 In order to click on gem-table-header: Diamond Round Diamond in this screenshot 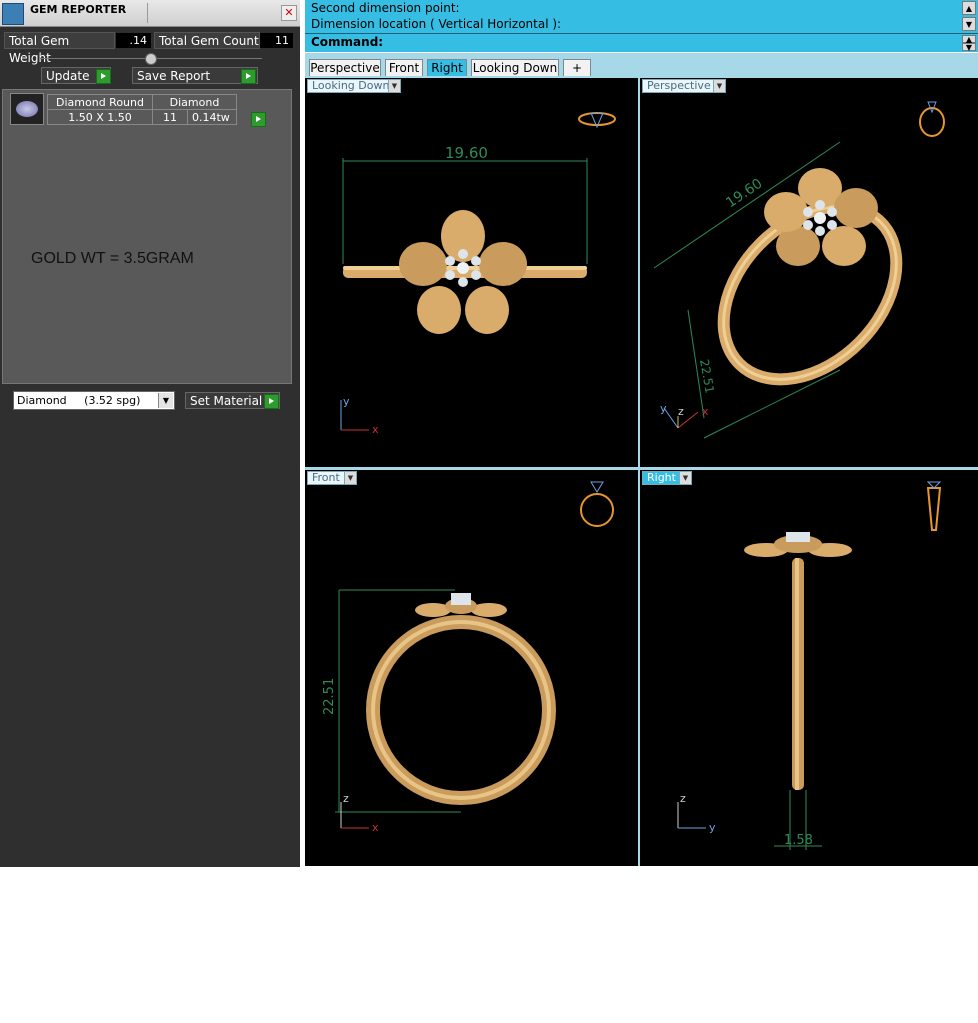, I will do `click(142, 102)`.